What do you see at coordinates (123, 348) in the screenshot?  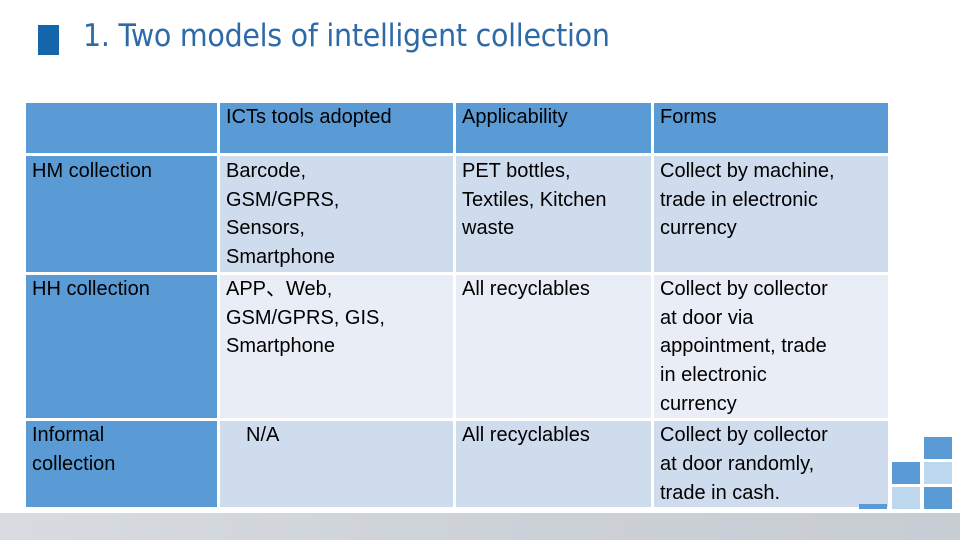 I see `row-label: HH collection` at bounding box center [123, 348].